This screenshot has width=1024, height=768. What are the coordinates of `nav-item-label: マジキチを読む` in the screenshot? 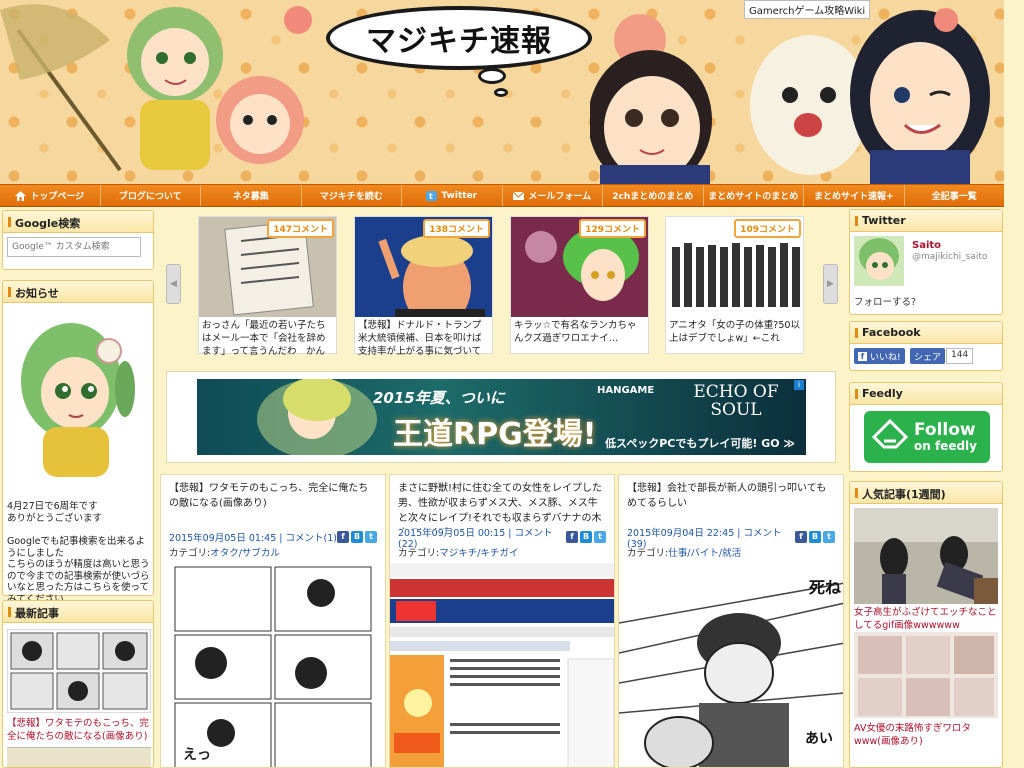 It's located at (351, 197).